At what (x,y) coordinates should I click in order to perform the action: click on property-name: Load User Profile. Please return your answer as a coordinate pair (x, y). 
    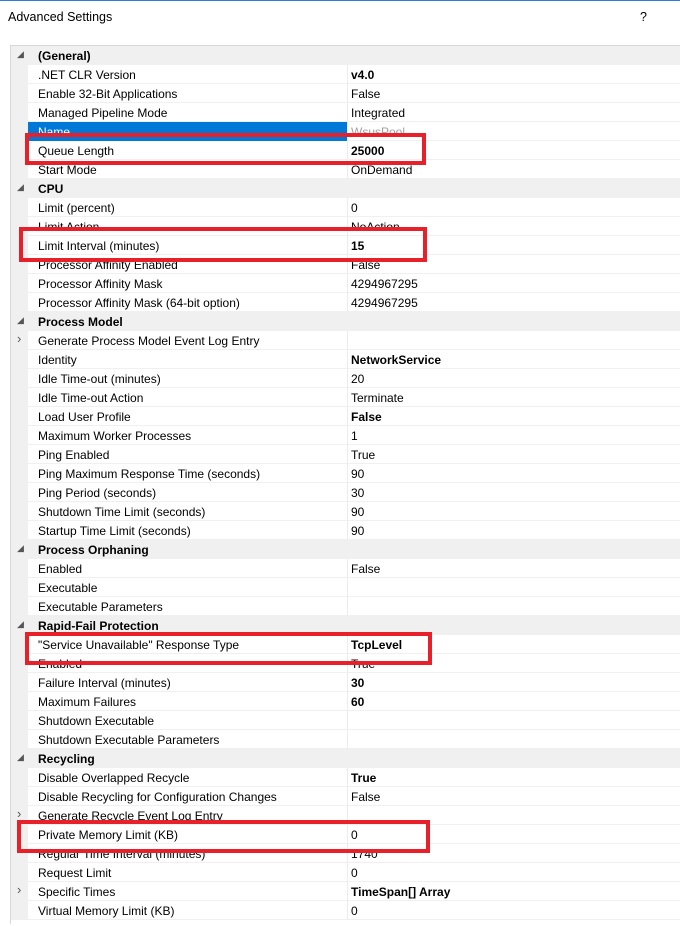
    Looking at the image, I should click on (84, 417).